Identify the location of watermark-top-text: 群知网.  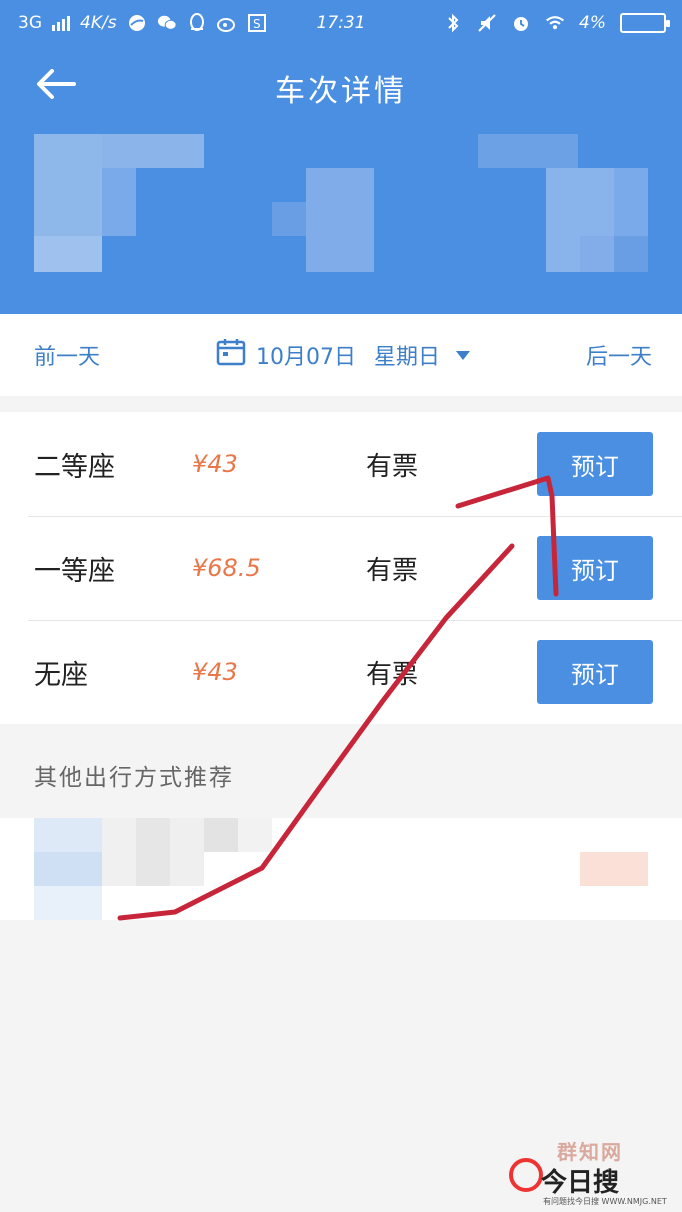
(590, 1152).